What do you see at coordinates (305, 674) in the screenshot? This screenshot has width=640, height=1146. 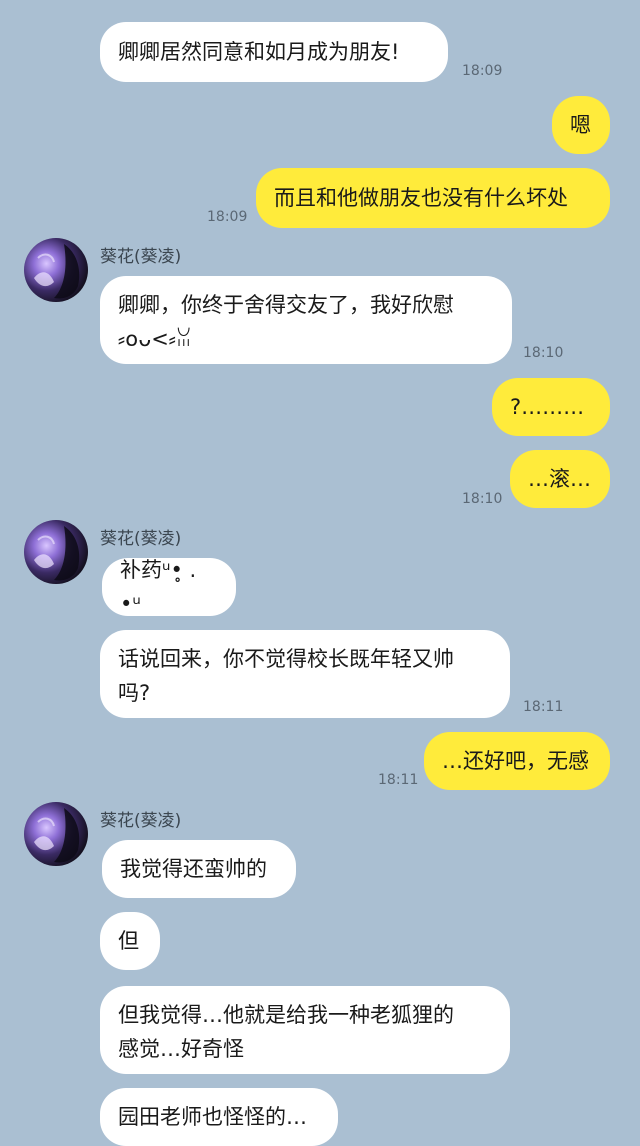 I see `message-bubble-incoming: 话说回来，你不觉得校长既年轻又帅 吗?` at bounding box center [305, 674].